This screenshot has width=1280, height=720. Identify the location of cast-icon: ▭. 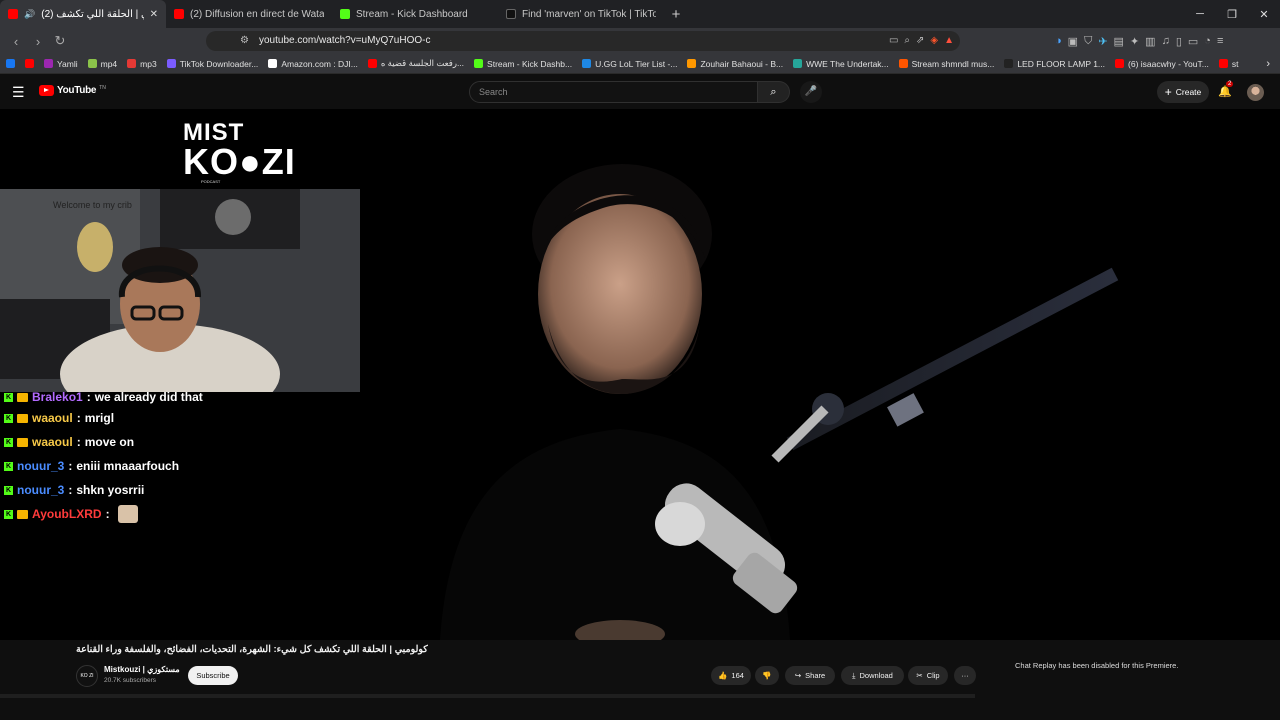
(893, 41).